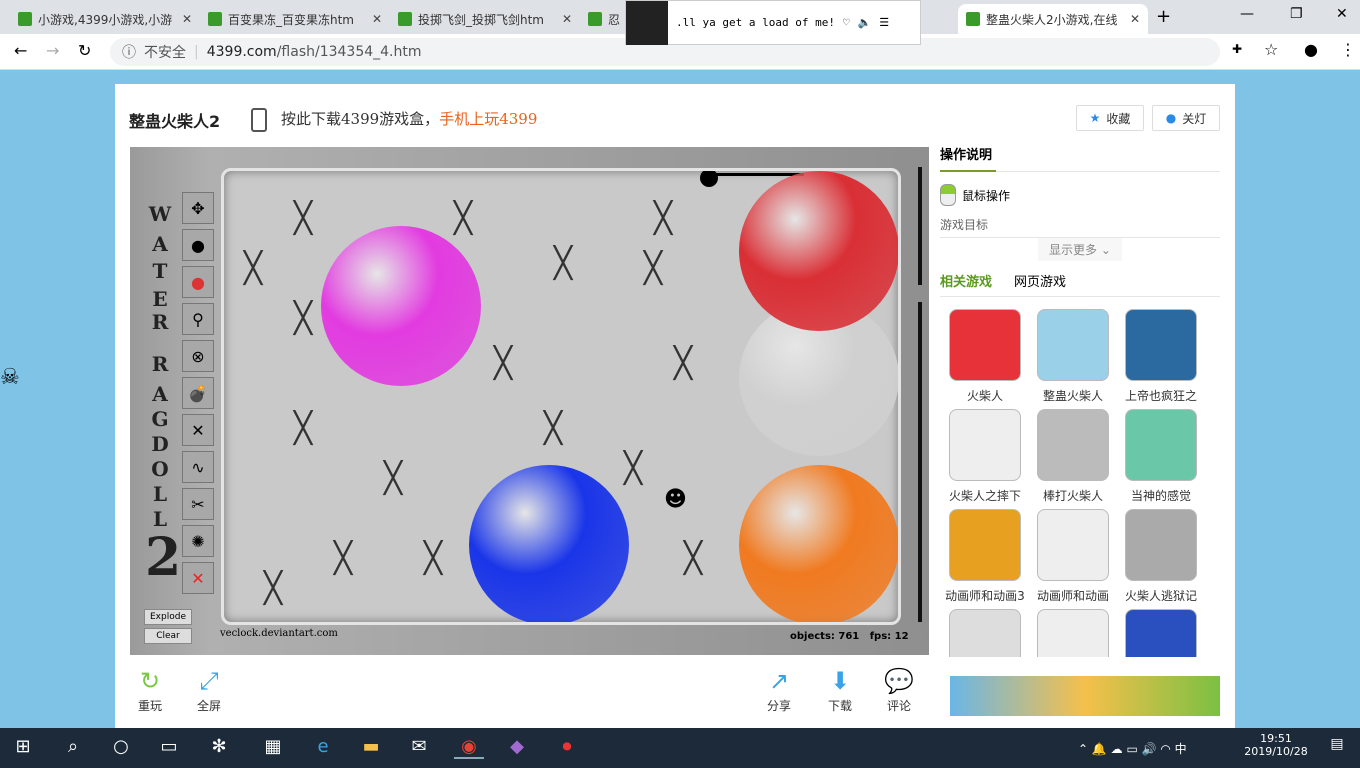 The image size is (1360, 768). Describe the element at coordinates (1311, 49) in the screenshot. I see `profile-icon: ●` at that location.